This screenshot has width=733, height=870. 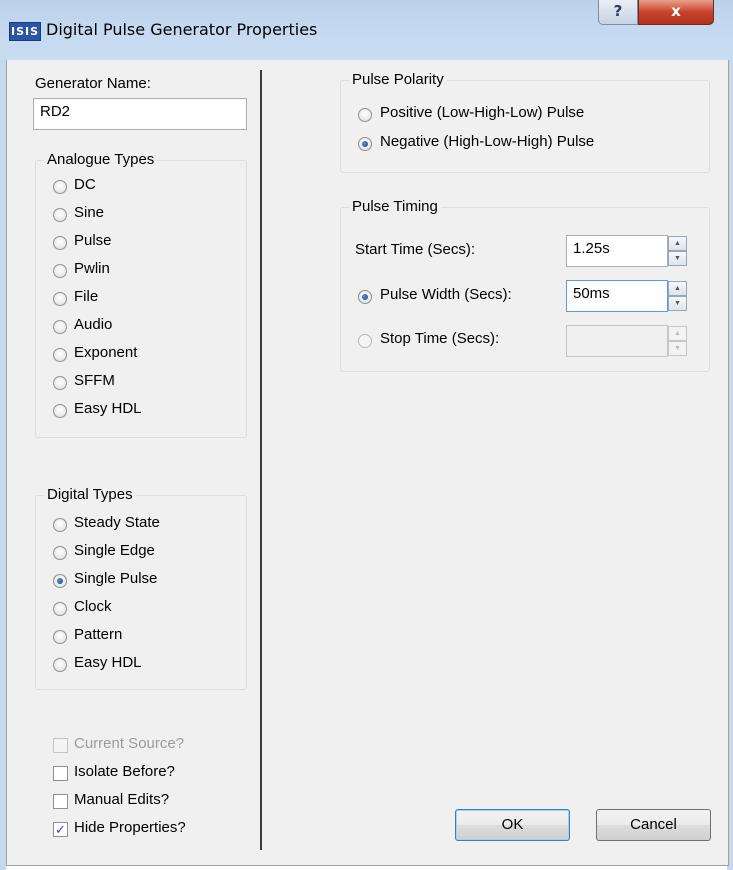 I want to click on radio-pulse-width, so click(x=365, y=297).